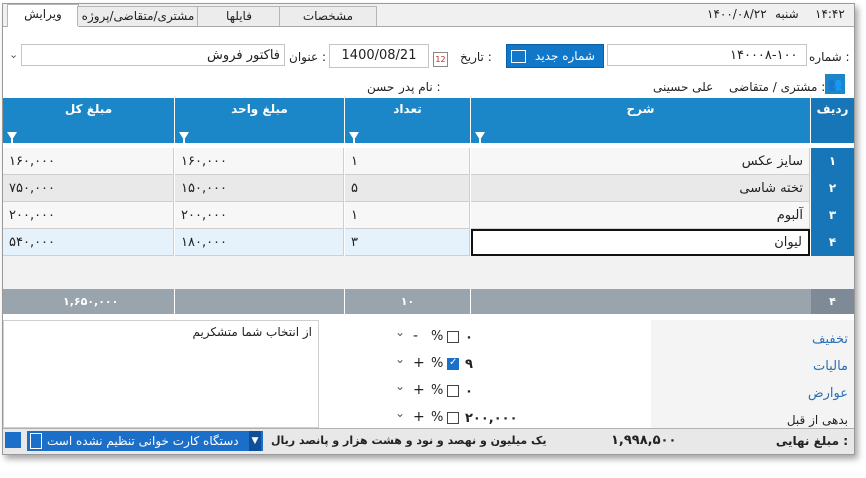 This screenshot has height=478, width=866. What do you see at coordinates (832, 162) in the screenshot?
I see `row-index: ۱` at bounding box center [832, 162].